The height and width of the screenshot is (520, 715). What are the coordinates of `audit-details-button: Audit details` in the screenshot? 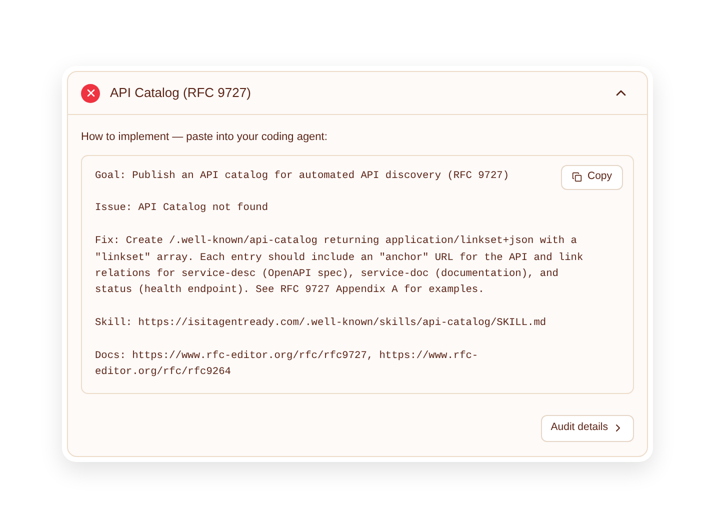 It's located at (587, 428).